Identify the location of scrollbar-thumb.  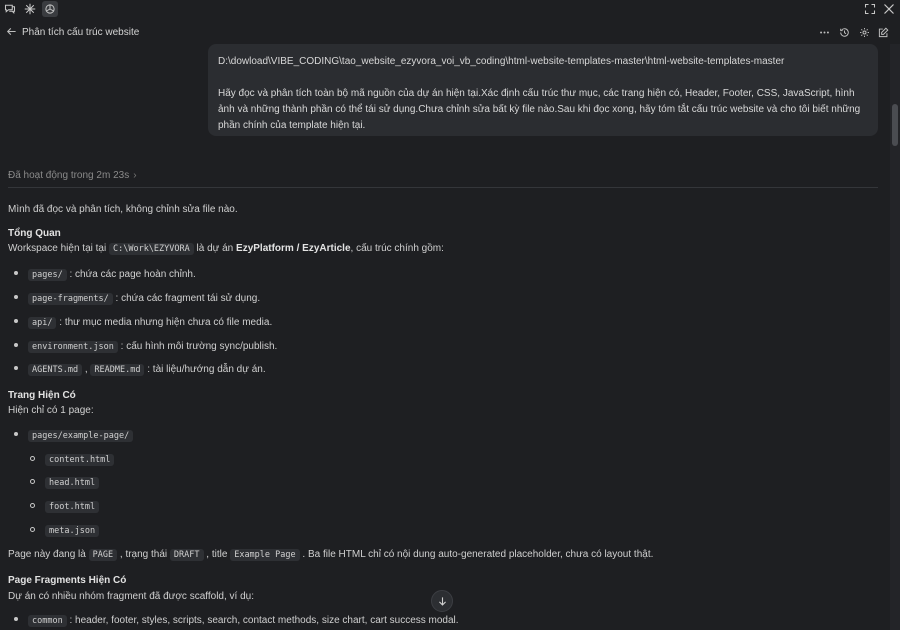
(895, 125).